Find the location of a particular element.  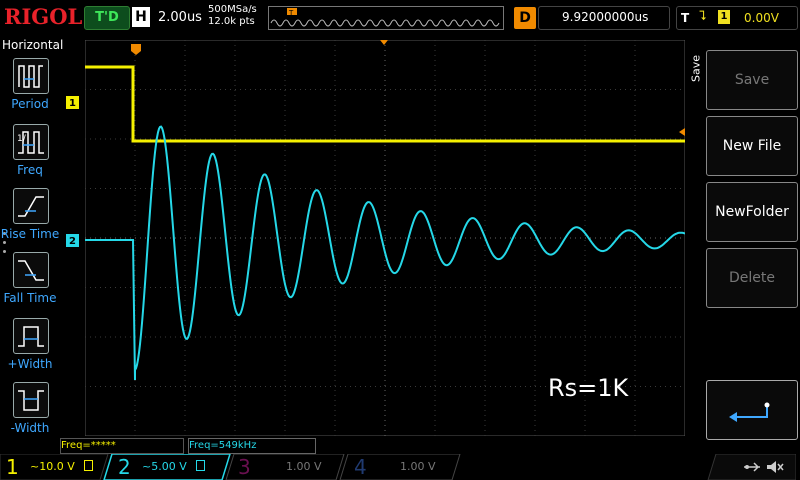

save-tab: Save is located at coordinates (696, 70).